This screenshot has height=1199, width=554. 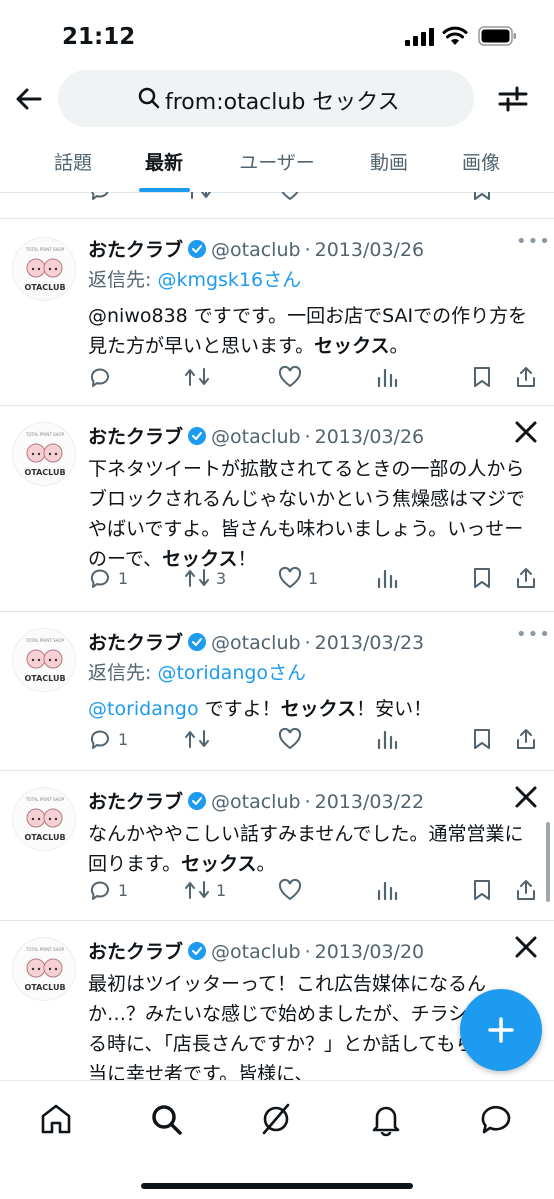 I want to click on plus-icon, so click(x=501, y=1030).